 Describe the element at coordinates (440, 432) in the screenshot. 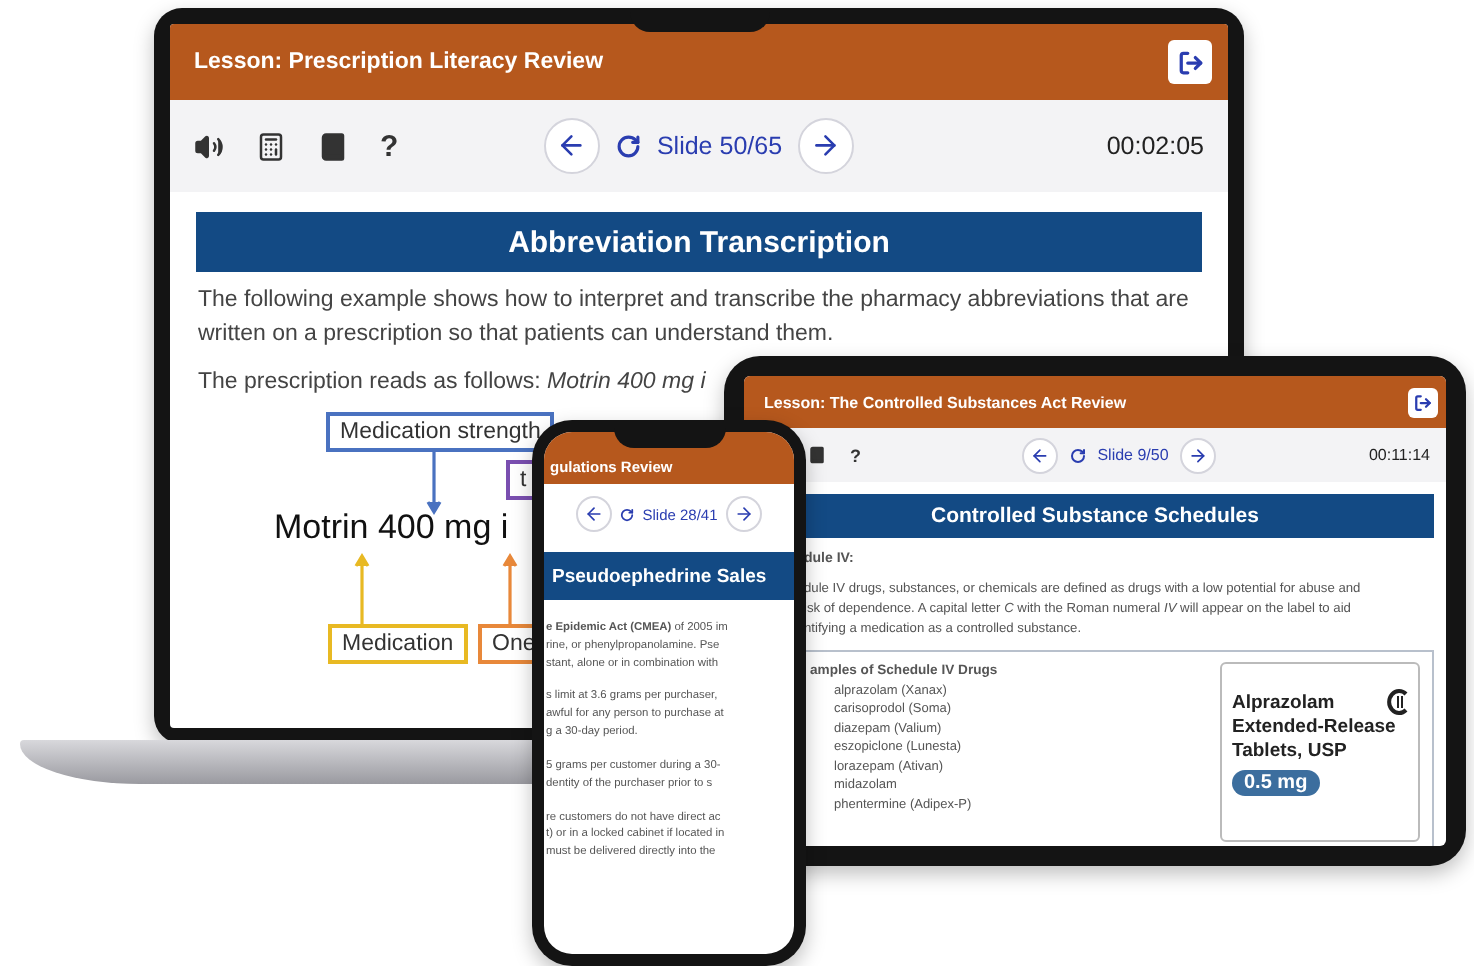

I see `diagram-label: Medication strength` at that location.